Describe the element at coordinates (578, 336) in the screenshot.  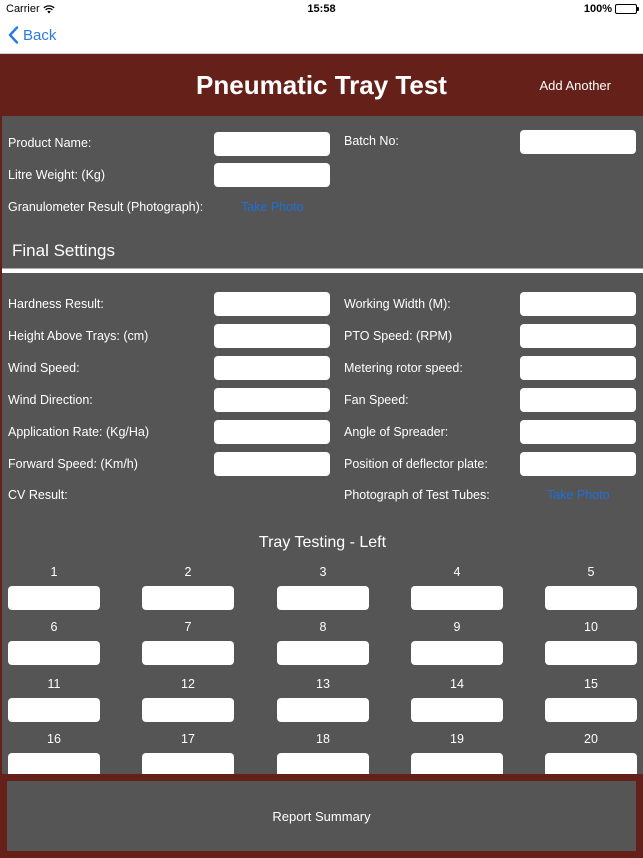
I see `pto-speed-input` at that location.